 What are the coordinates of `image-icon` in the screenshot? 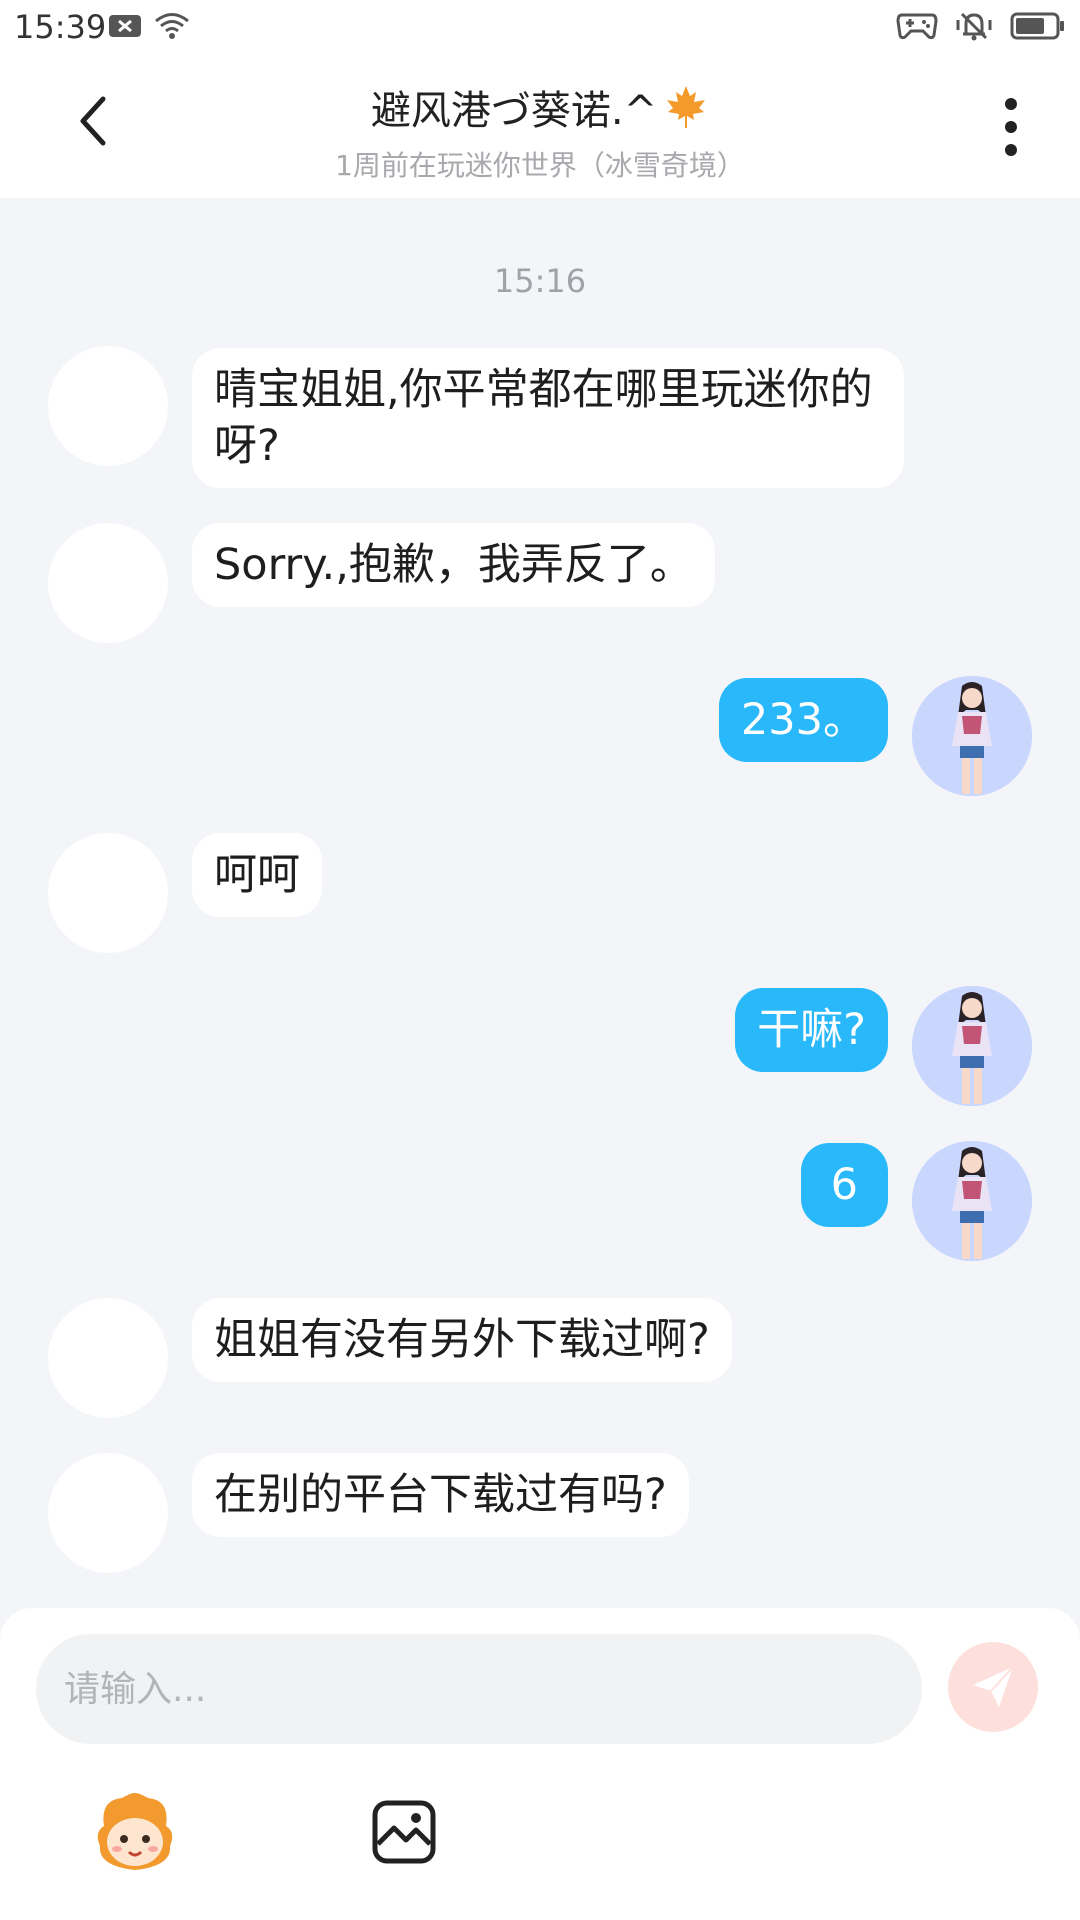 It's located at (404, 1832).